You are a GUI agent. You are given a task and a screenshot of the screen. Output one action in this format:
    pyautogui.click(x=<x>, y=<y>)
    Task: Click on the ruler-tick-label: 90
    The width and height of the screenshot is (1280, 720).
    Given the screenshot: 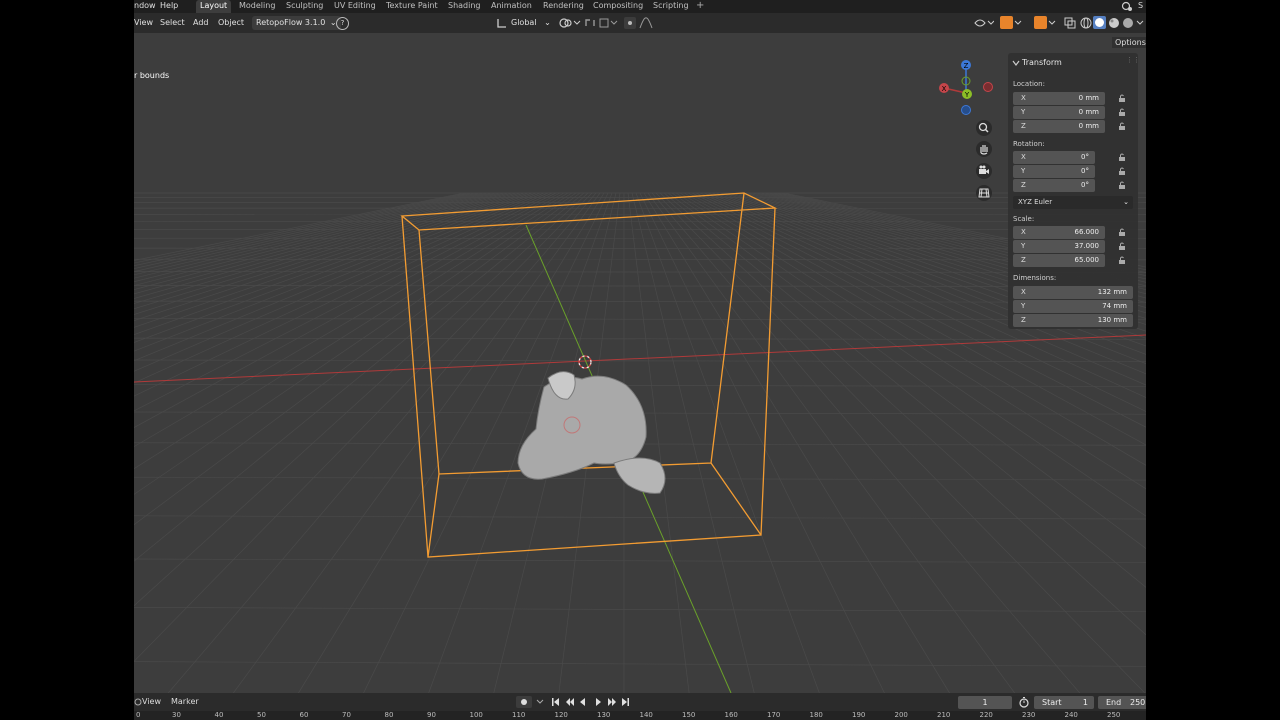 What is the action you would take?
    pyautogui.click(x=431, y=715)
    